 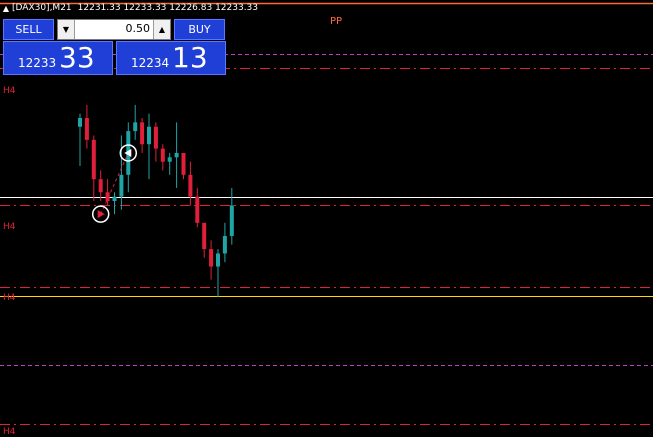 I want to click on h4-level-label-4: H4, so click(x=9, y=432).